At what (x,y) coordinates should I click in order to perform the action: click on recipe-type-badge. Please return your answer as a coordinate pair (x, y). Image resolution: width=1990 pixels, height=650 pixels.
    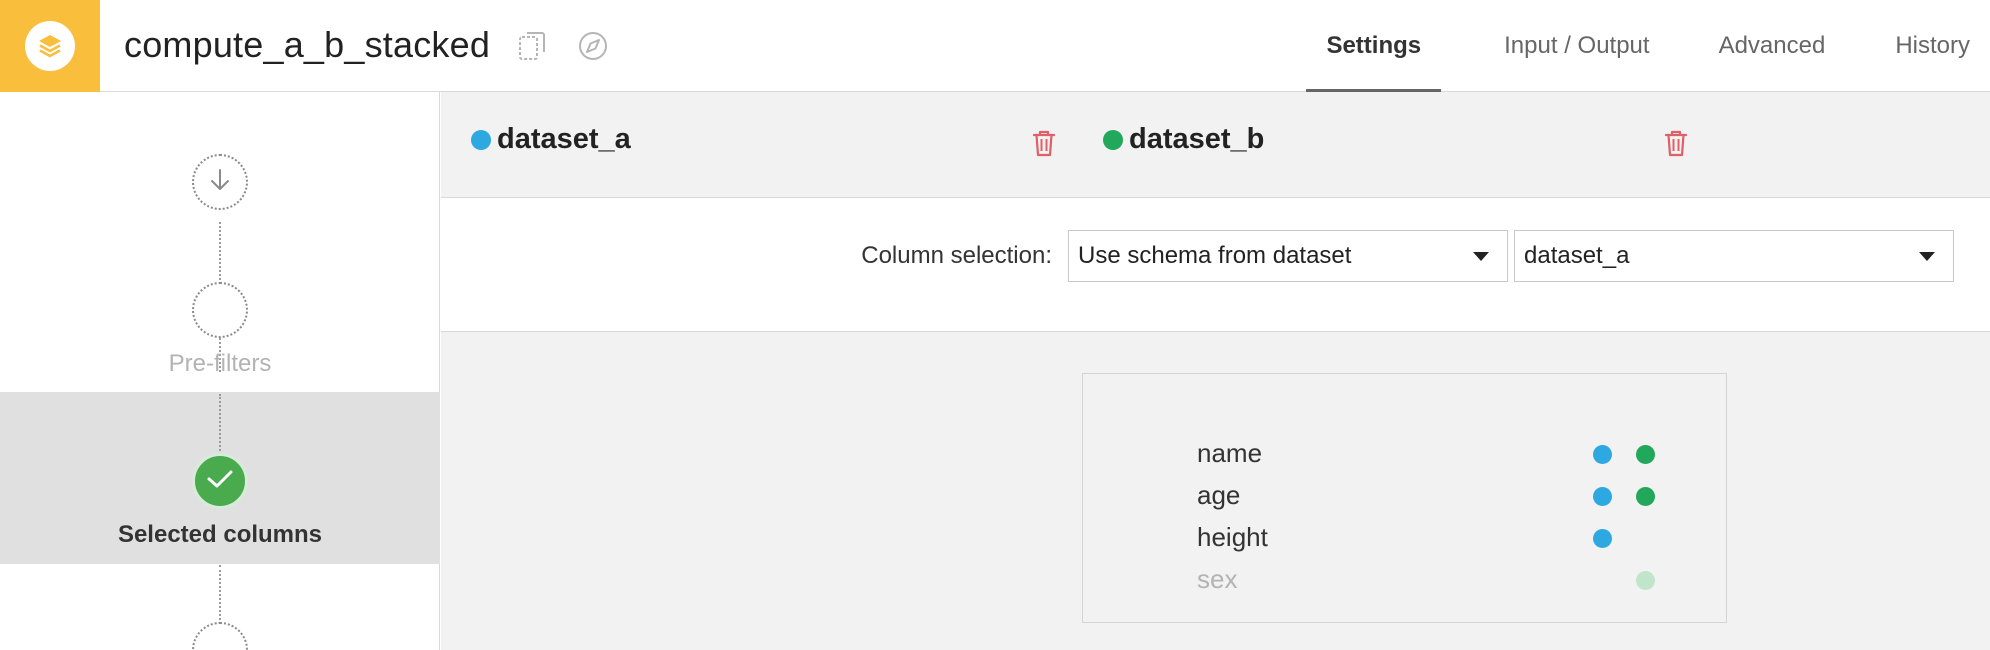
    Looking at the image, I should click on (50, 46).